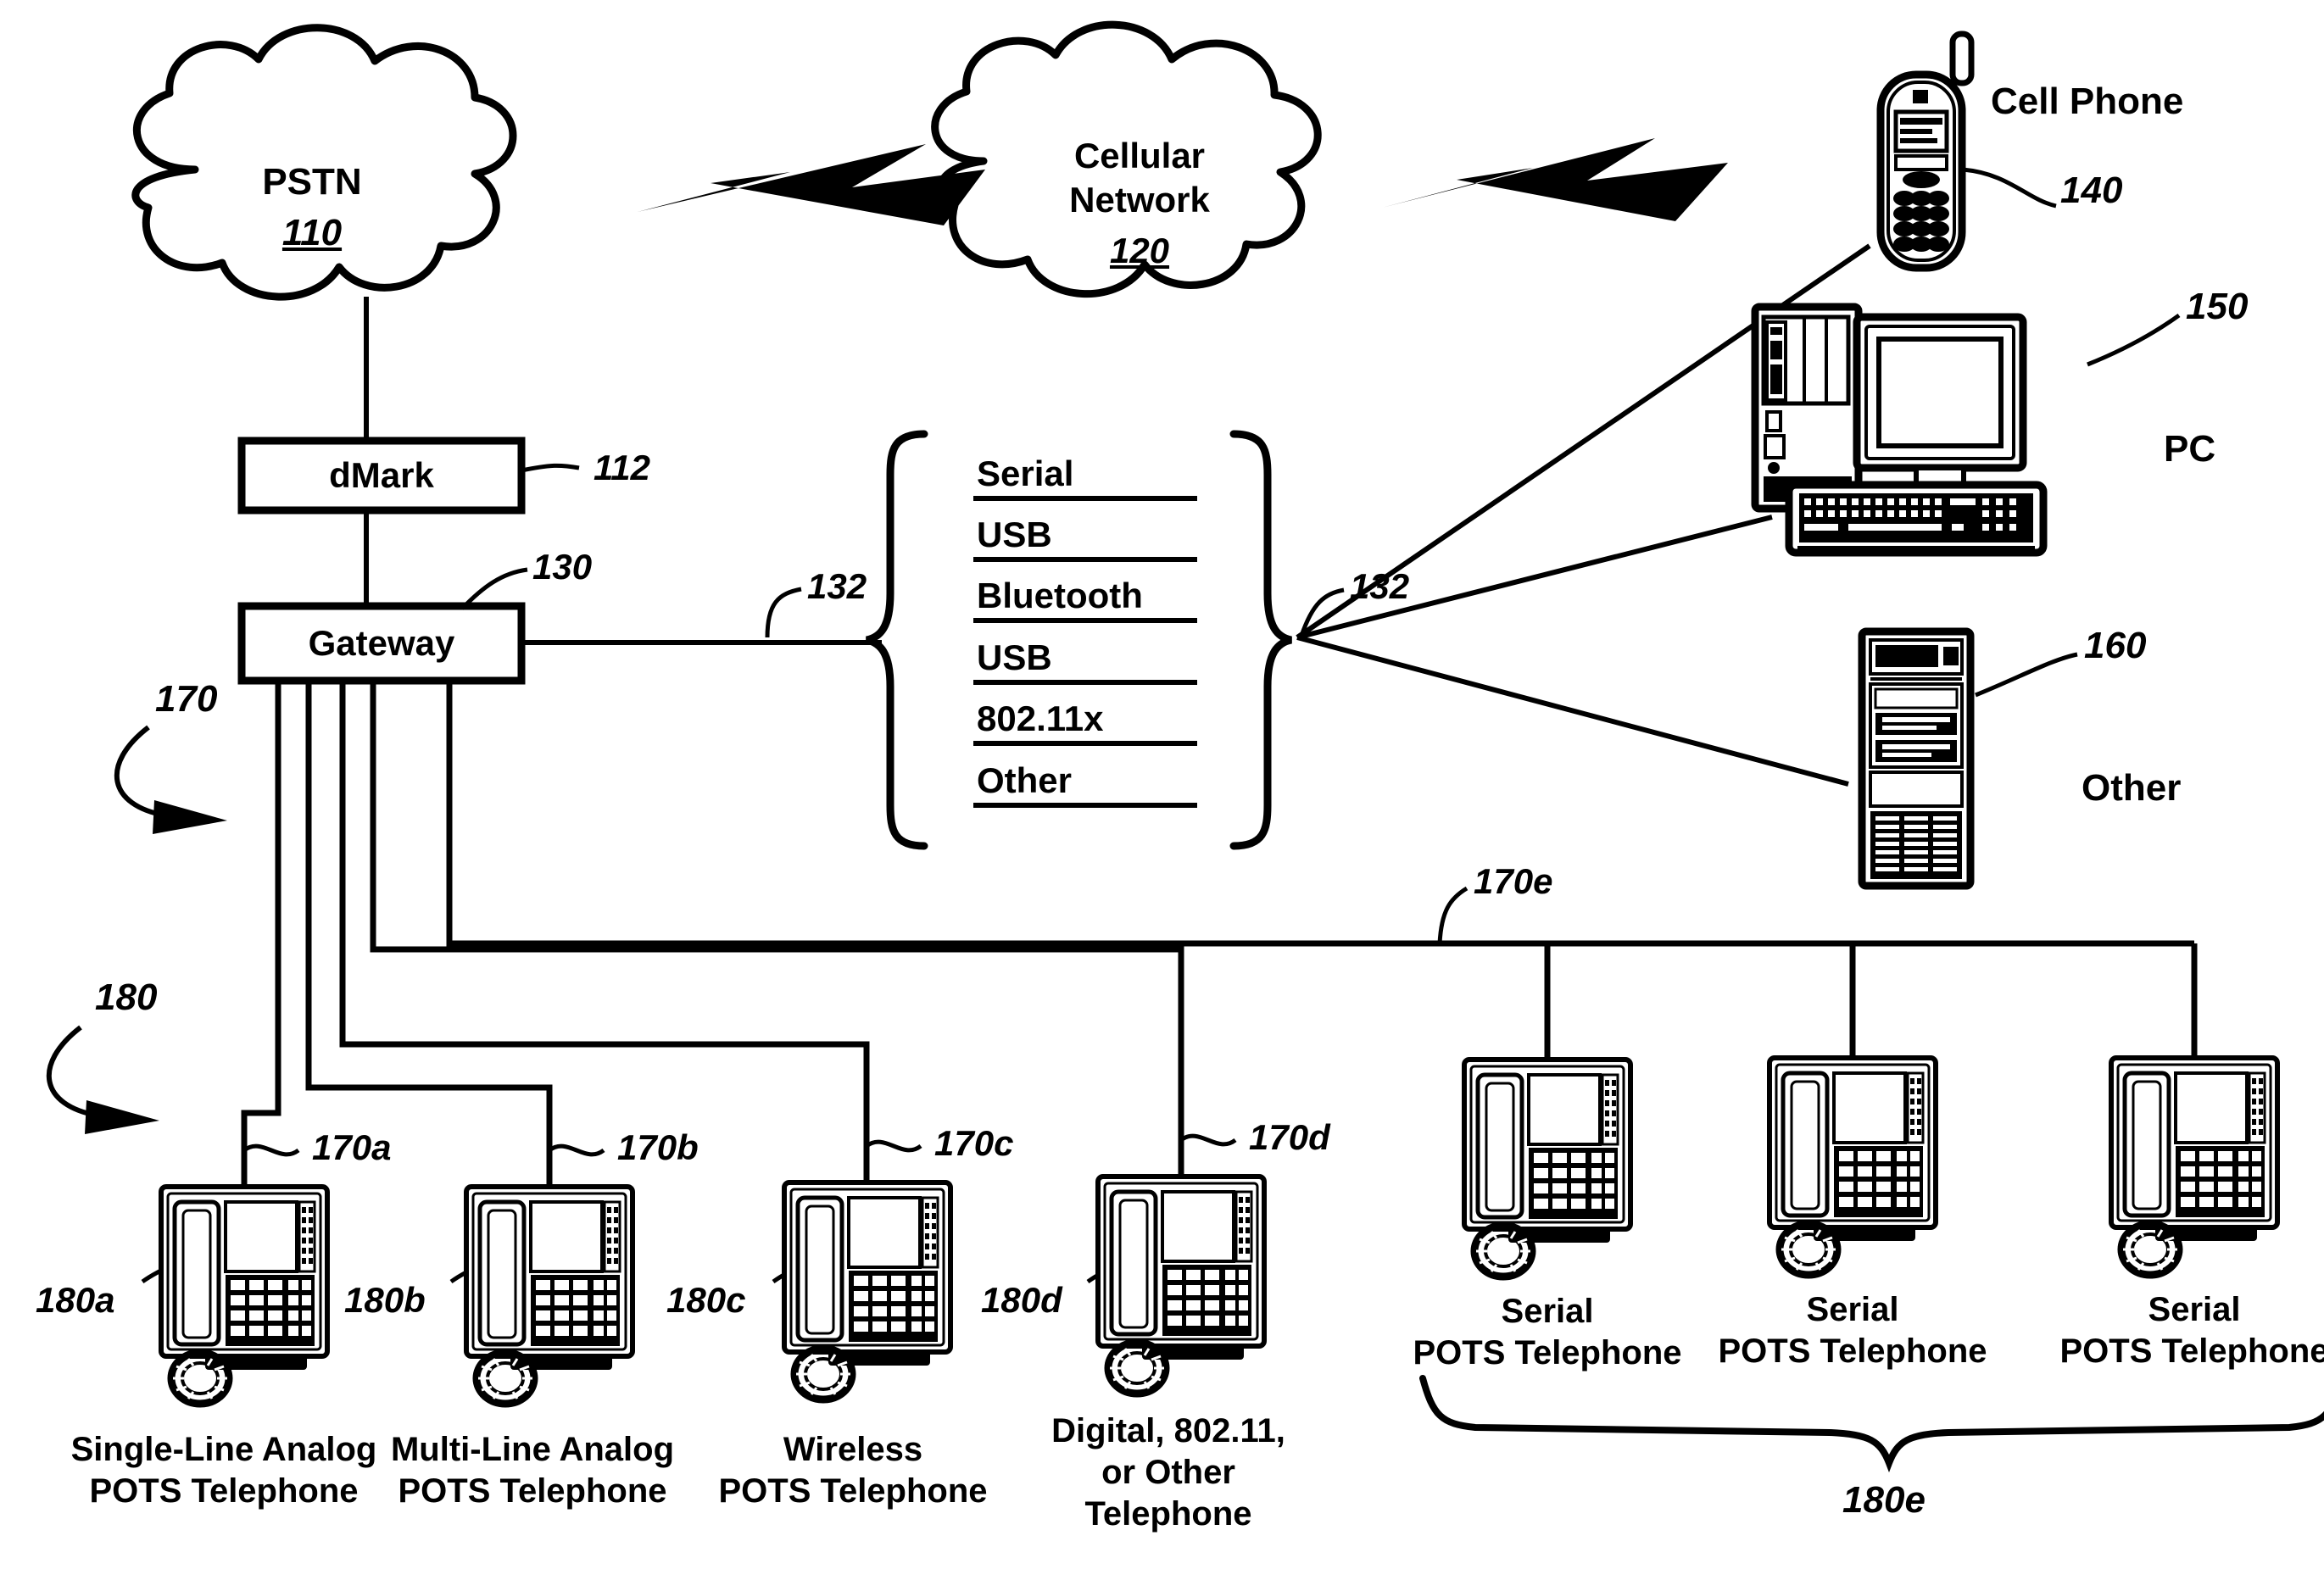 The height and width of the screenshot is (1569, 2324). Describe the element at coordinates (2192, 1351) in the screenshot. I see `phone-serial-3-label-line2: POTS Telephone` at that location.